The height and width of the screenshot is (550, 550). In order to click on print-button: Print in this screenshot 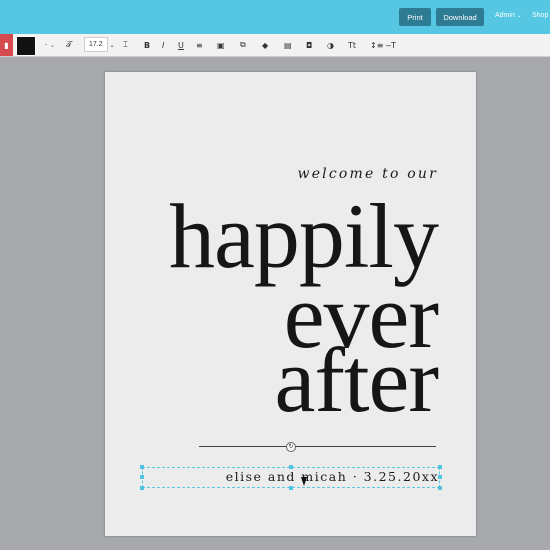, I will do `click(415, 17)`.